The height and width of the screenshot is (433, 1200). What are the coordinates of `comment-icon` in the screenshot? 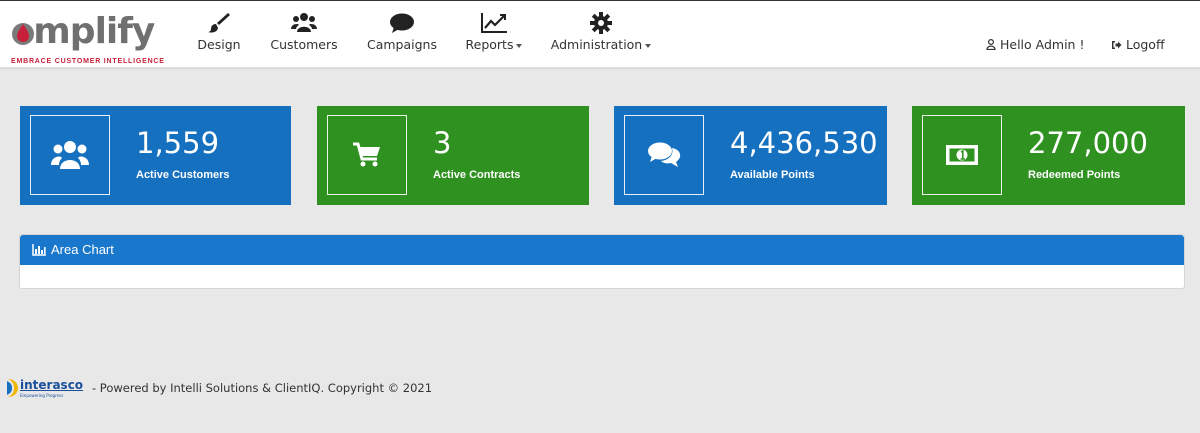 It's located at (402, 23).